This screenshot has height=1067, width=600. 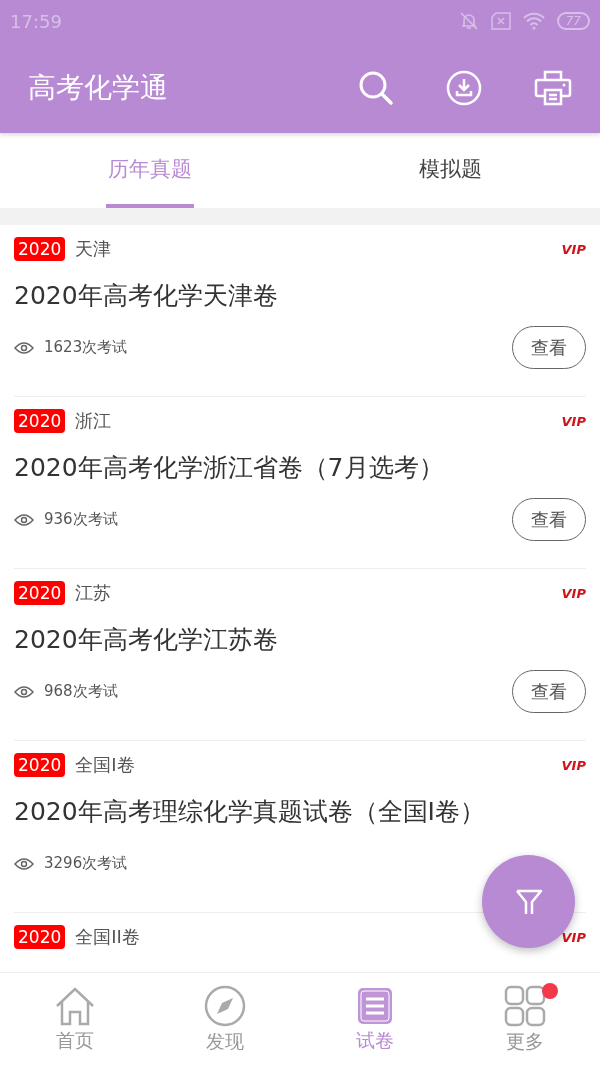 What do you see at coordinates (94, 593) in the screenshot?
I see `region-label: 江苏` at bounding box center [94, 593].